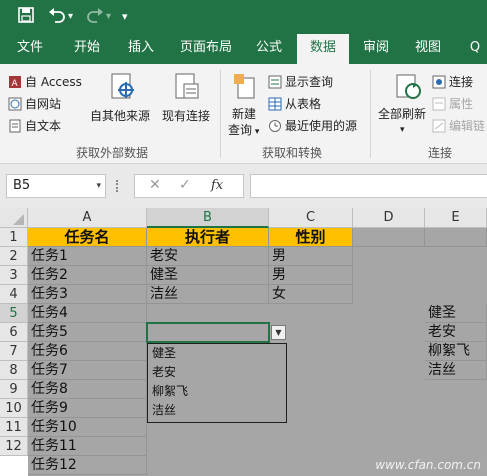 This screenshot has width=487, height=476. I want to click on from-web-button: 自网站, so click(34, 104).